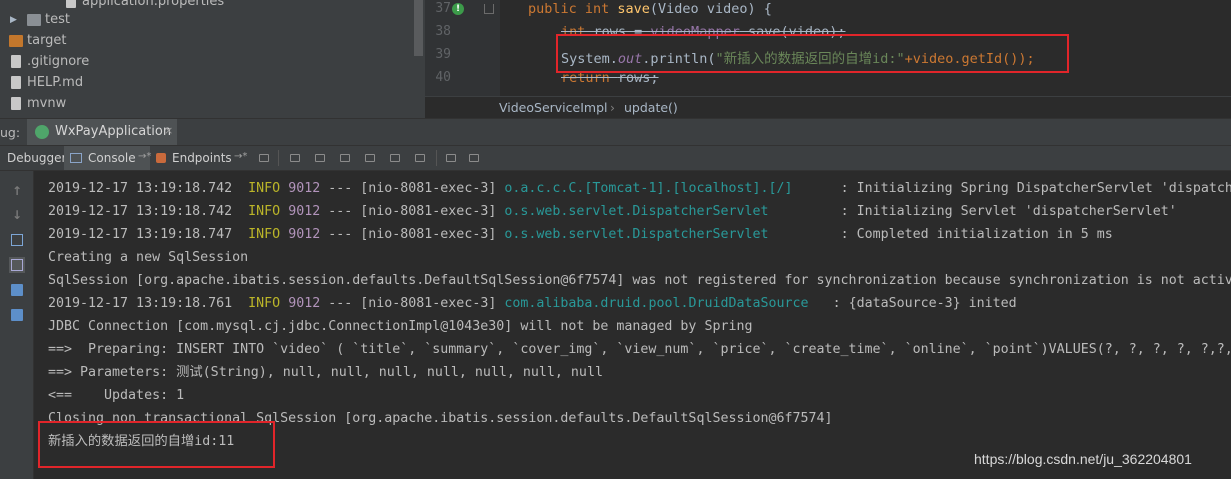  I want to click on debug-header: ug: WxPayApplication ×, so click(615, 131).